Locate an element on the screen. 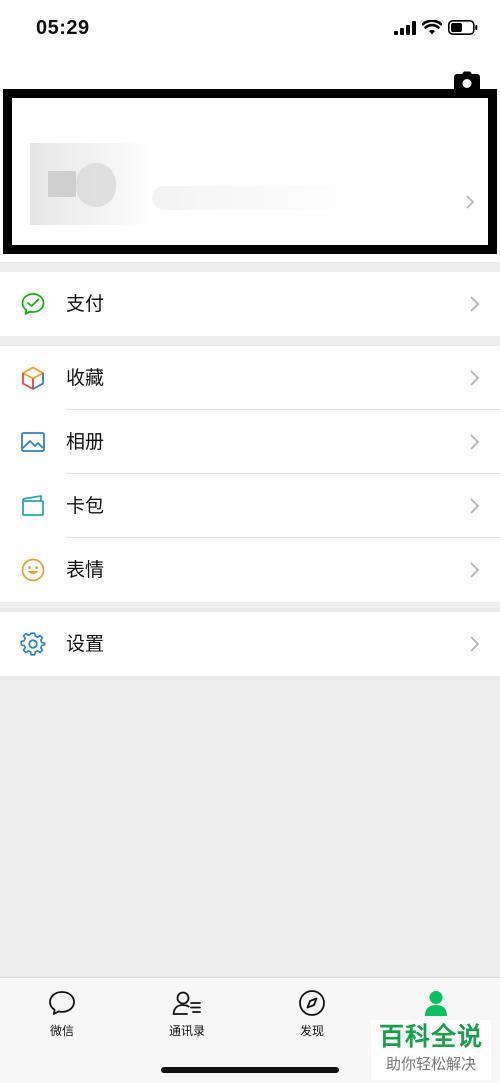  signal-icon is located at coordinates (405, 29).